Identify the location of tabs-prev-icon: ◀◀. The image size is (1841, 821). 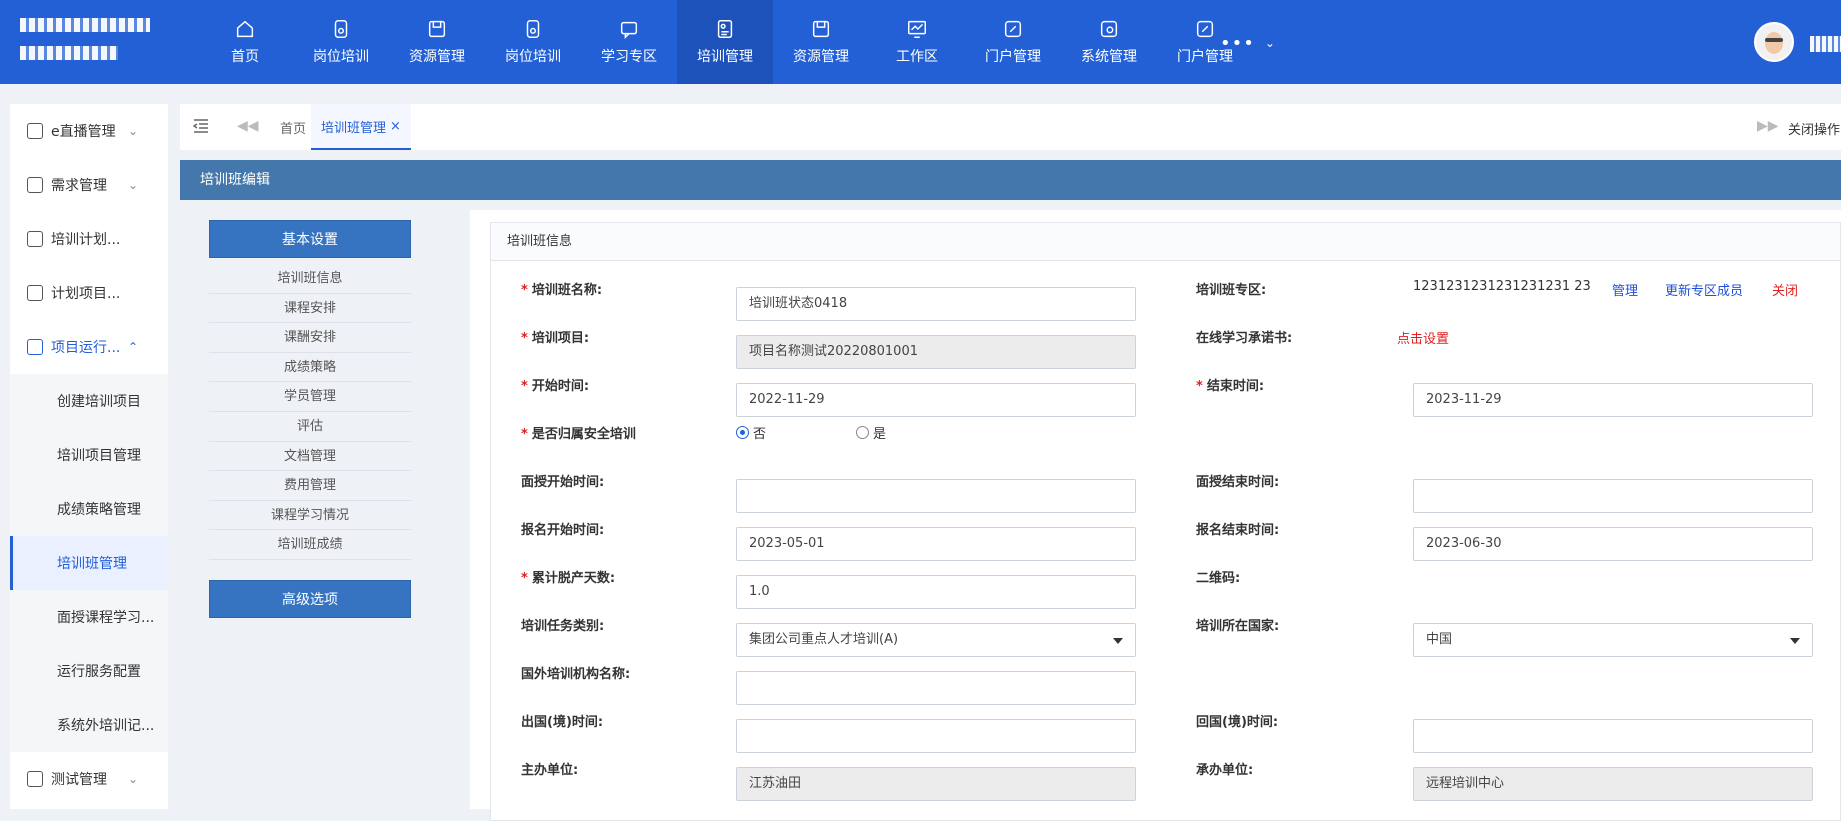
(248, 126).